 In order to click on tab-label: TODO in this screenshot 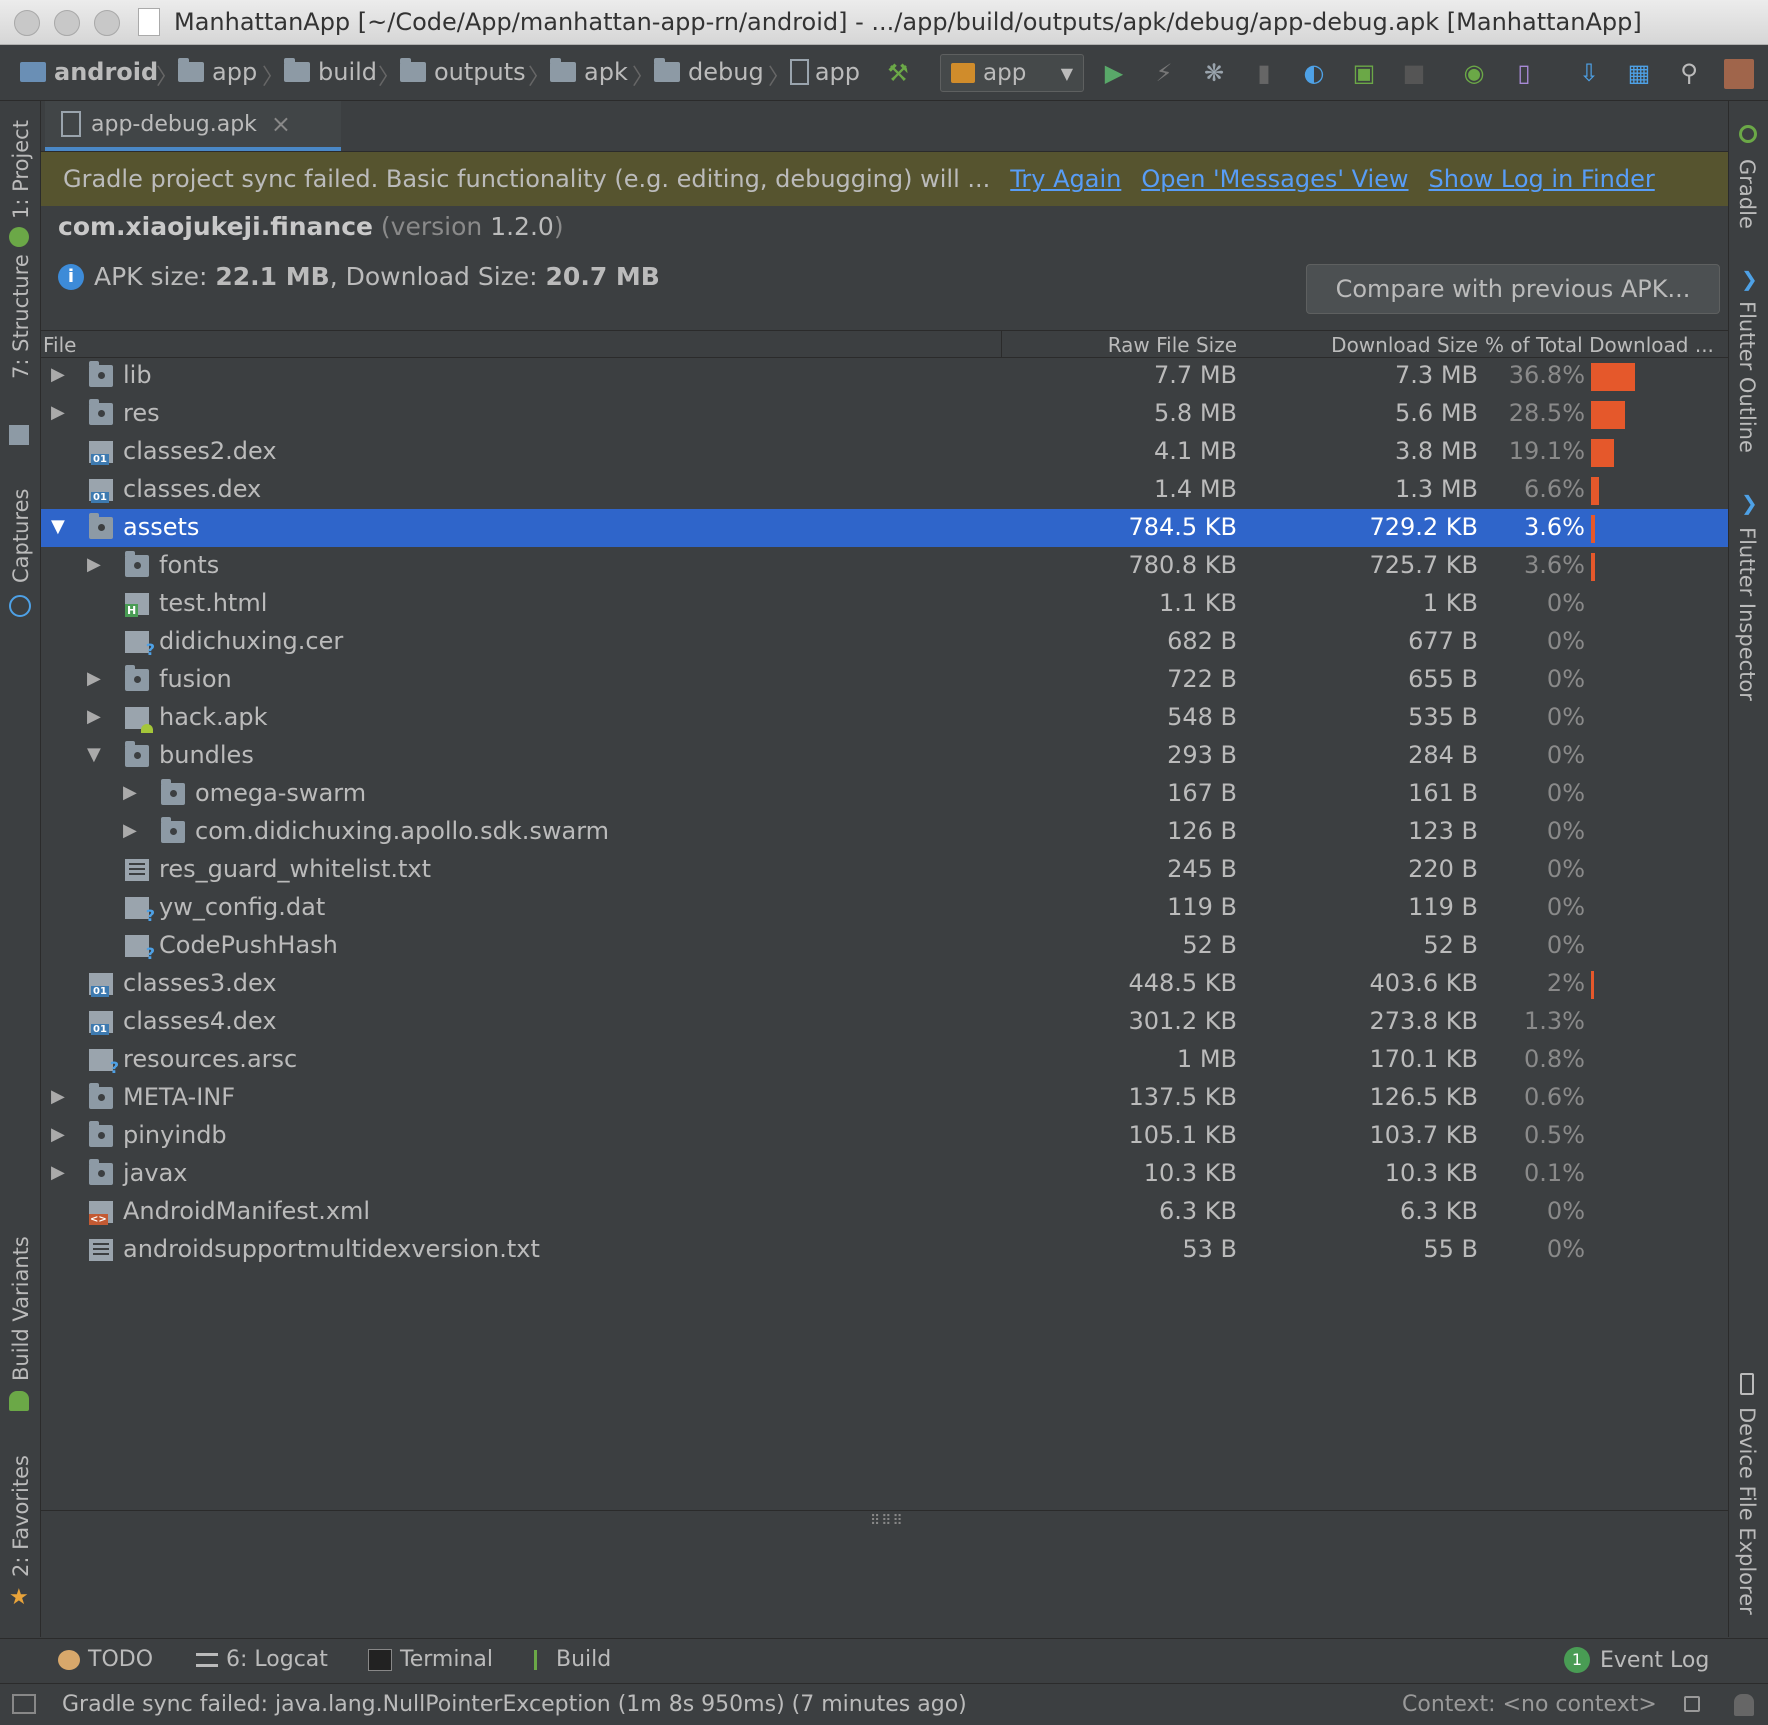, I will do `click(121, 1659)`.